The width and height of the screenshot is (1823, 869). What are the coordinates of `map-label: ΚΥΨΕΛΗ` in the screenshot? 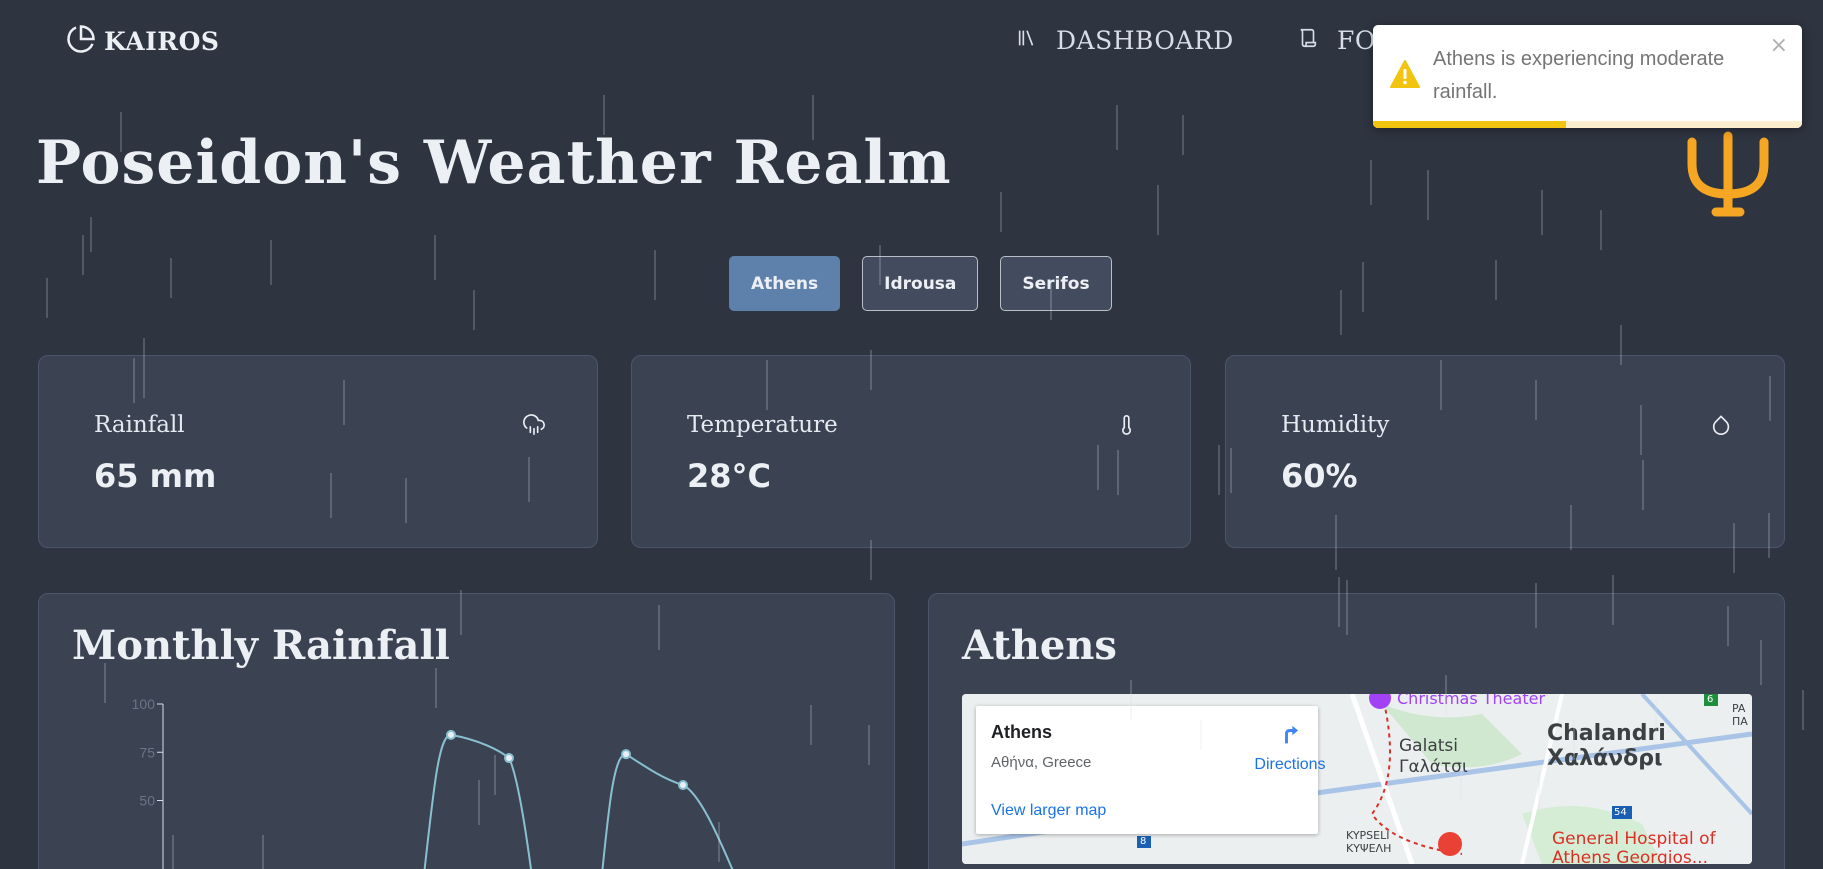 It's located at (1369, 848).